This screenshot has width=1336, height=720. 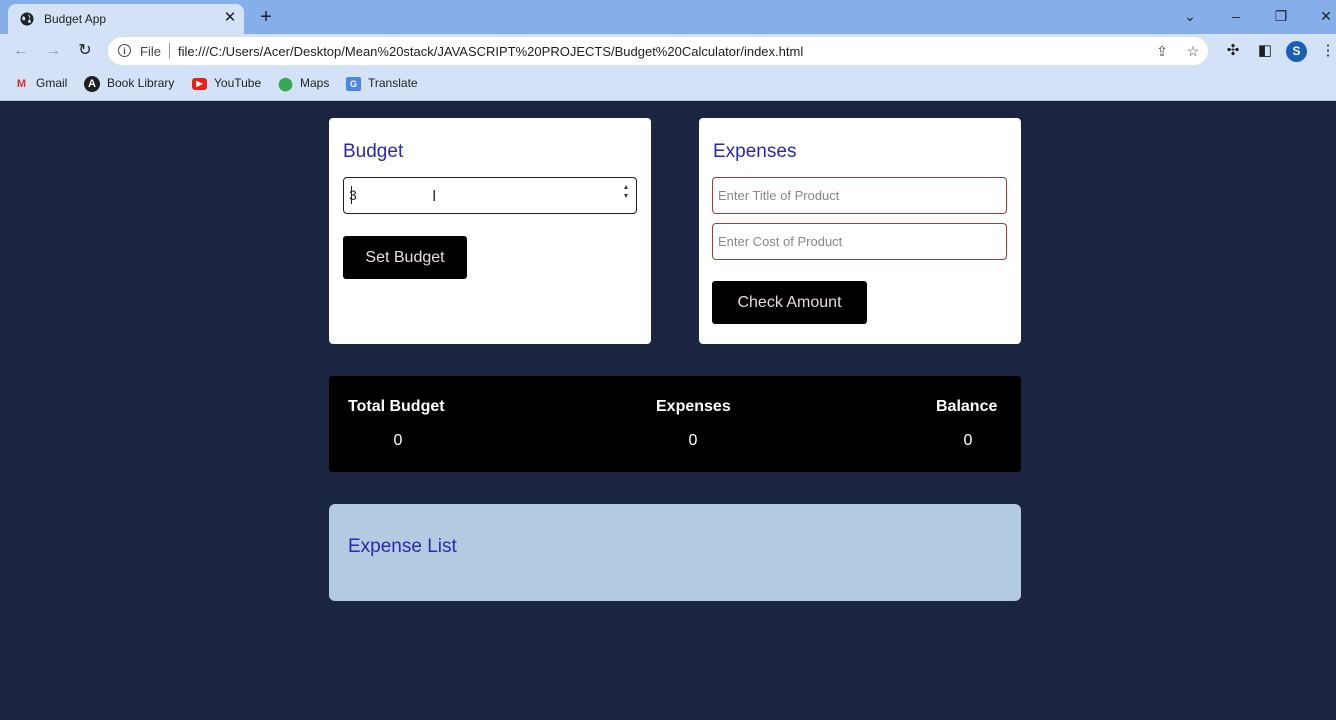 I want to click on bookmark-youtube: ▶ YouTube, so click(x=226, y=84).